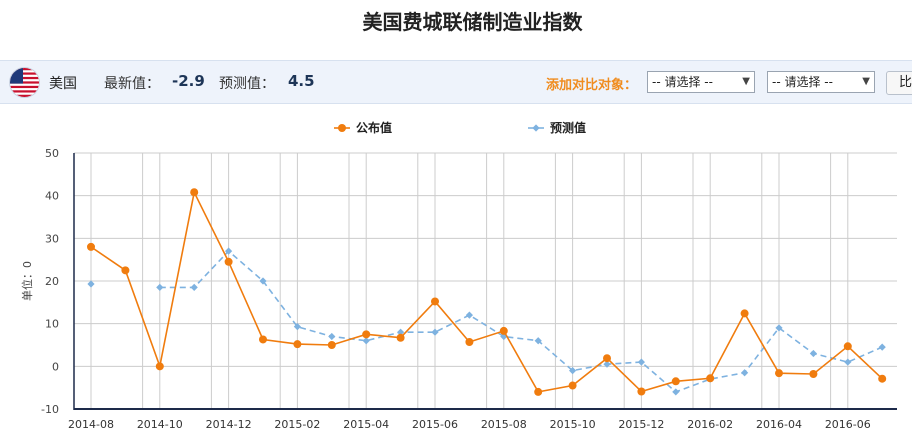  What do you see at coordinates (52, 238) in the screenshot?
I see `y-tick-label: 30` at bounding box center [52, 238].